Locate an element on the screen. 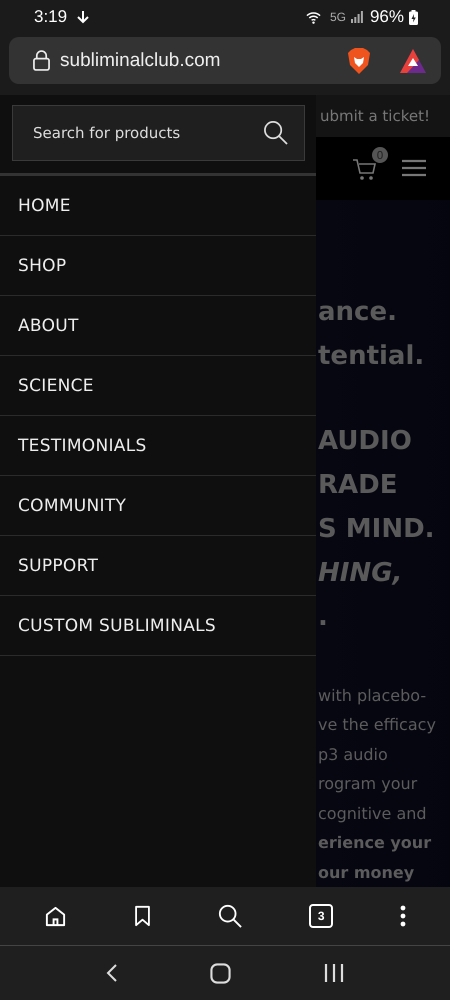  lion-shield-icon is located at coordinates (359, 60).